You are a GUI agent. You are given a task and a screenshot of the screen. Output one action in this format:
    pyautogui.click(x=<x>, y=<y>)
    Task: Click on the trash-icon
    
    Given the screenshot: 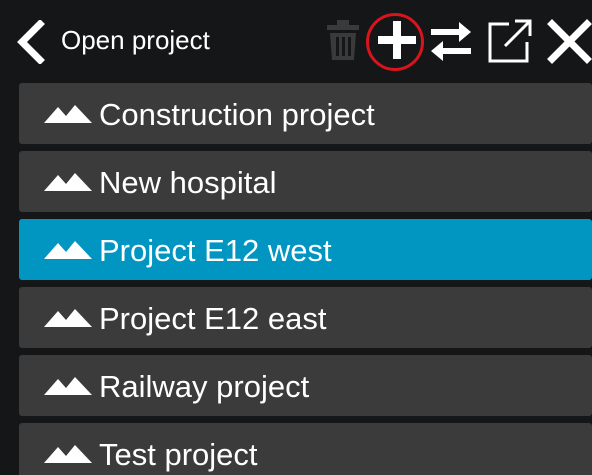 What is the action you would take?
    pyautogui.click(x=343, y=40)
    